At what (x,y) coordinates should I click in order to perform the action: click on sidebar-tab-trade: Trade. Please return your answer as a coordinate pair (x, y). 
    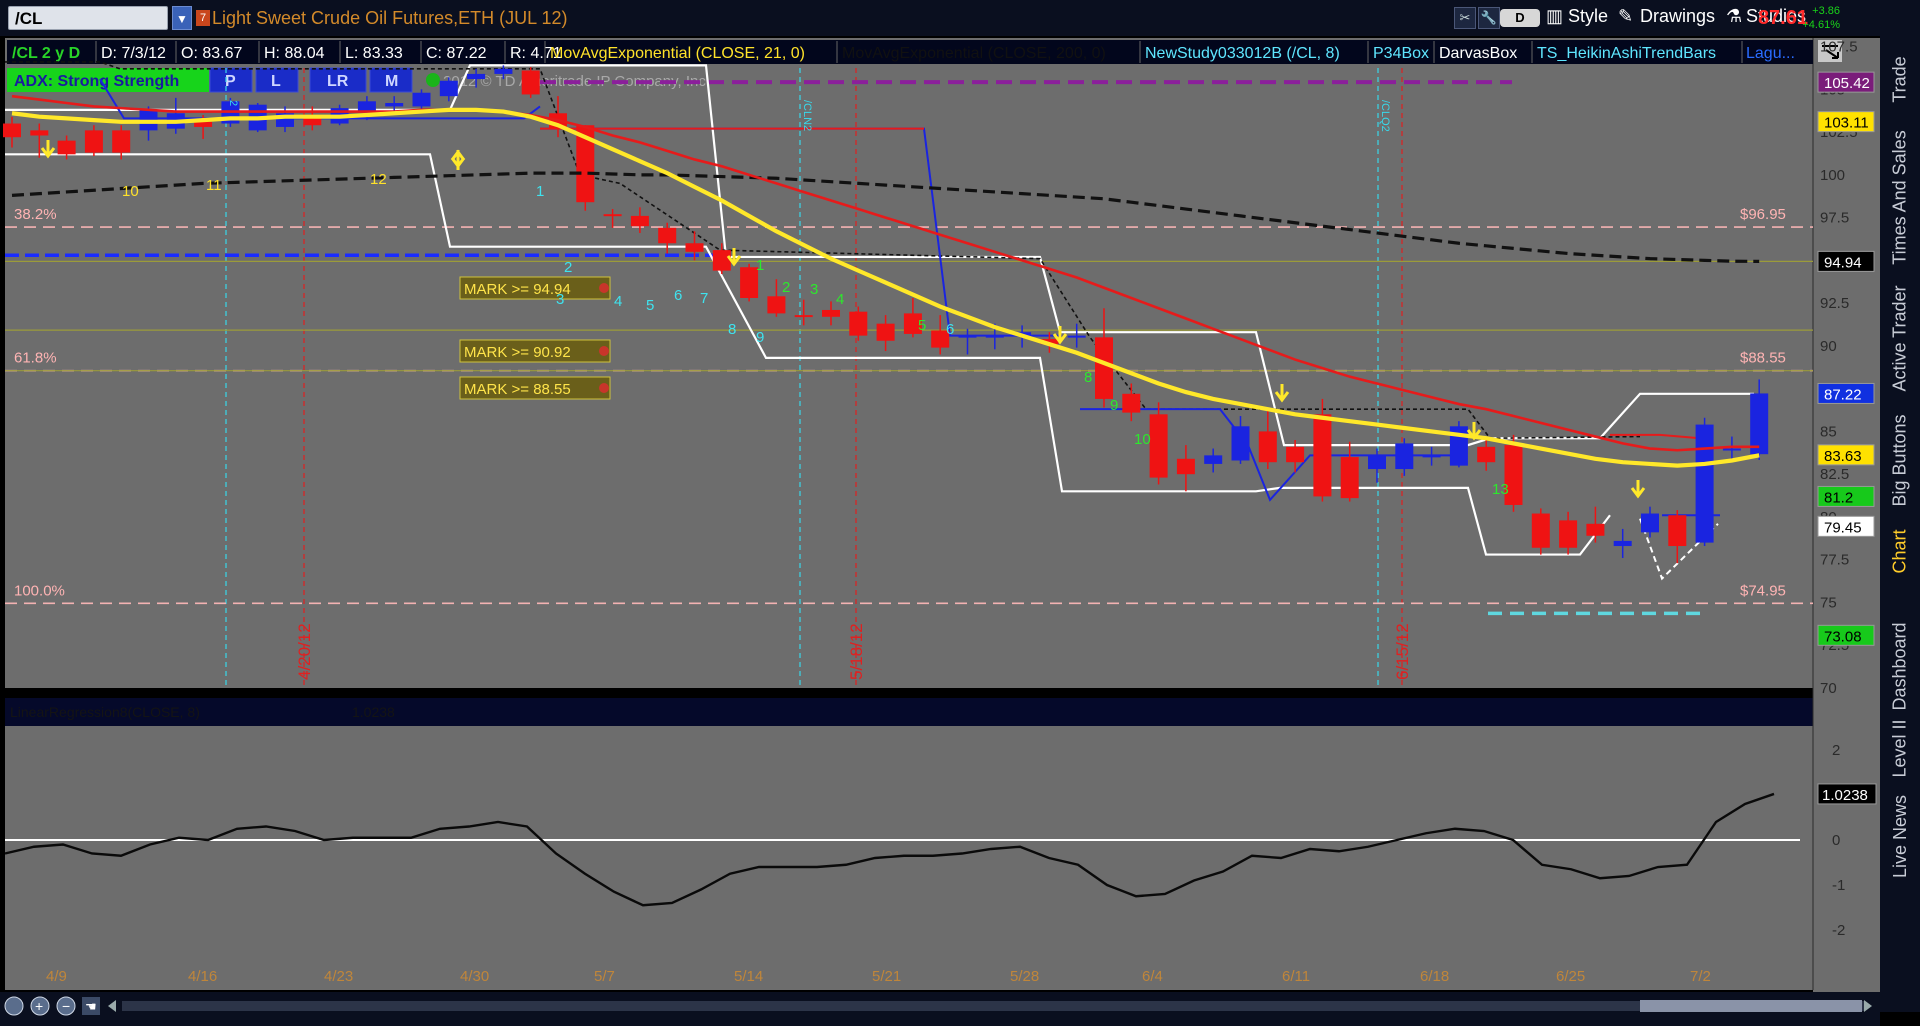
    Looking at the image, I should click on (1900, 79).